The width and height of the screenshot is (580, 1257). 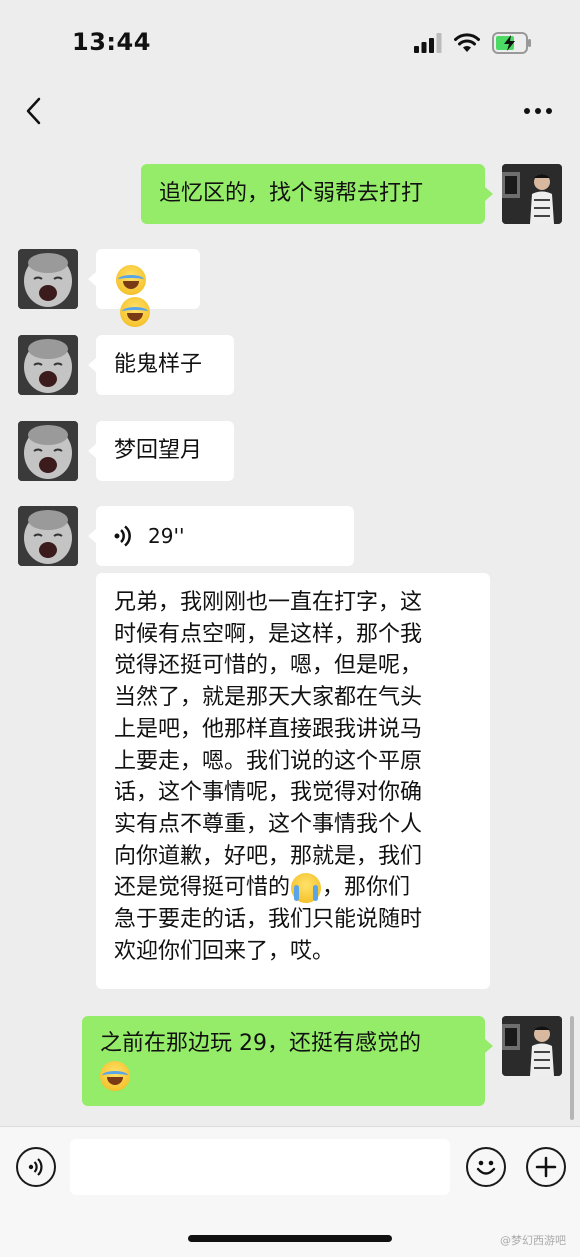 What do you see at coordinates (366, 888) in the screenshot?
I see `message-text: ，那你们` at bounding box center [366, 888].